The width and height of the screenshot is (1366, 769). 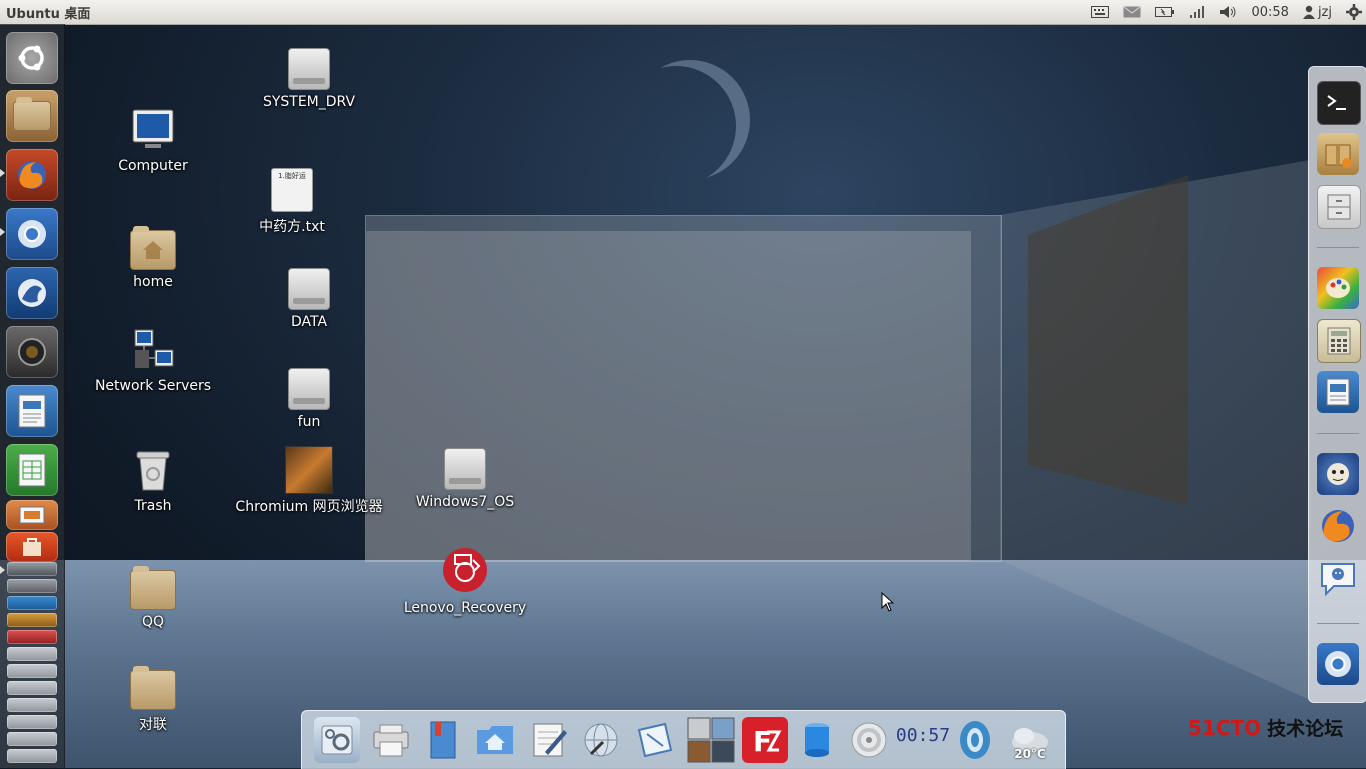 What do you see at coordinates (1132, 12) in the screenshot?
I see `mail-icon` at bounding box center [1132, 12].